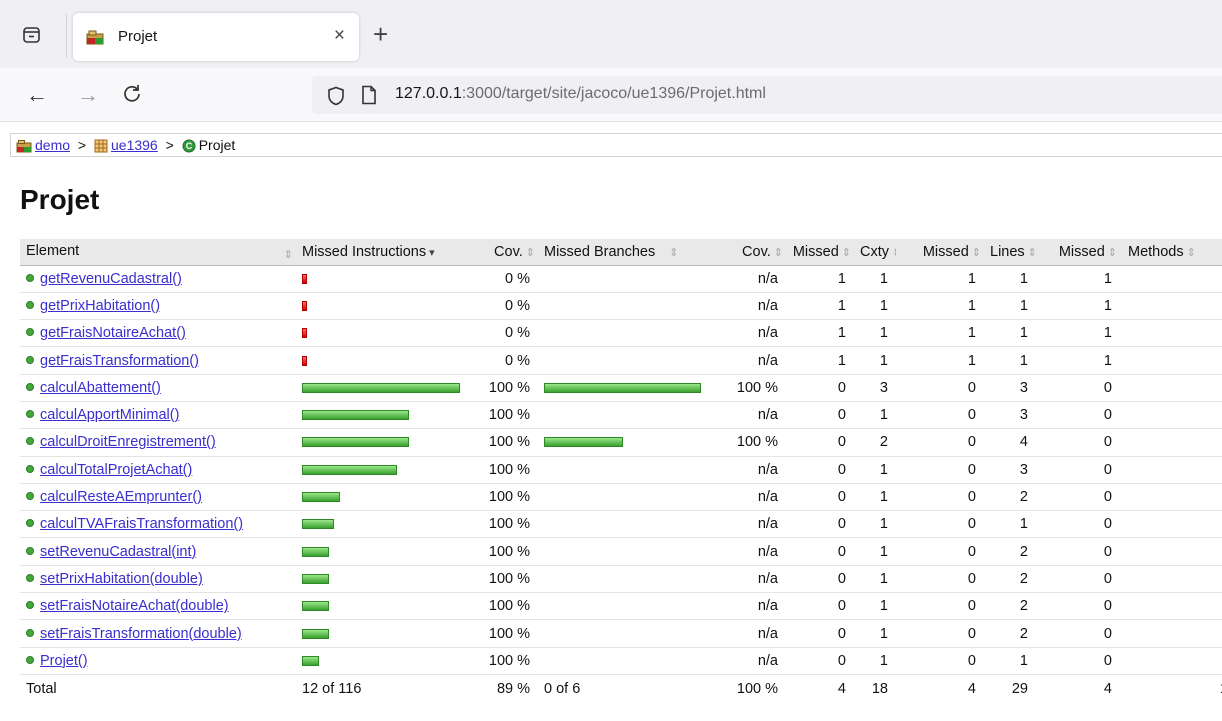  Describe the element at coordinates (875, 442) in the screenshot. I see `cxty-cell: 2` at that location.